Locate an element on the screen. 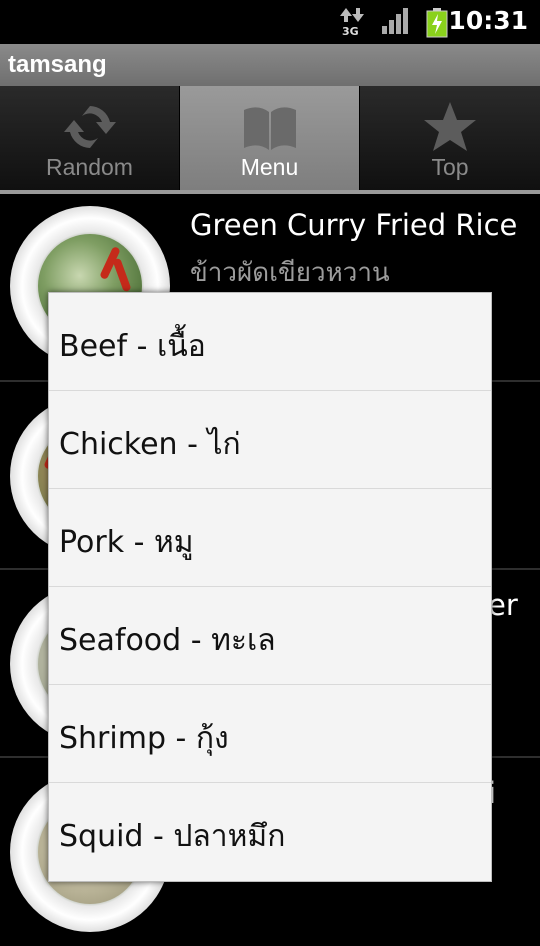  tab-label-top: Top is located at coordinates (450, 167).